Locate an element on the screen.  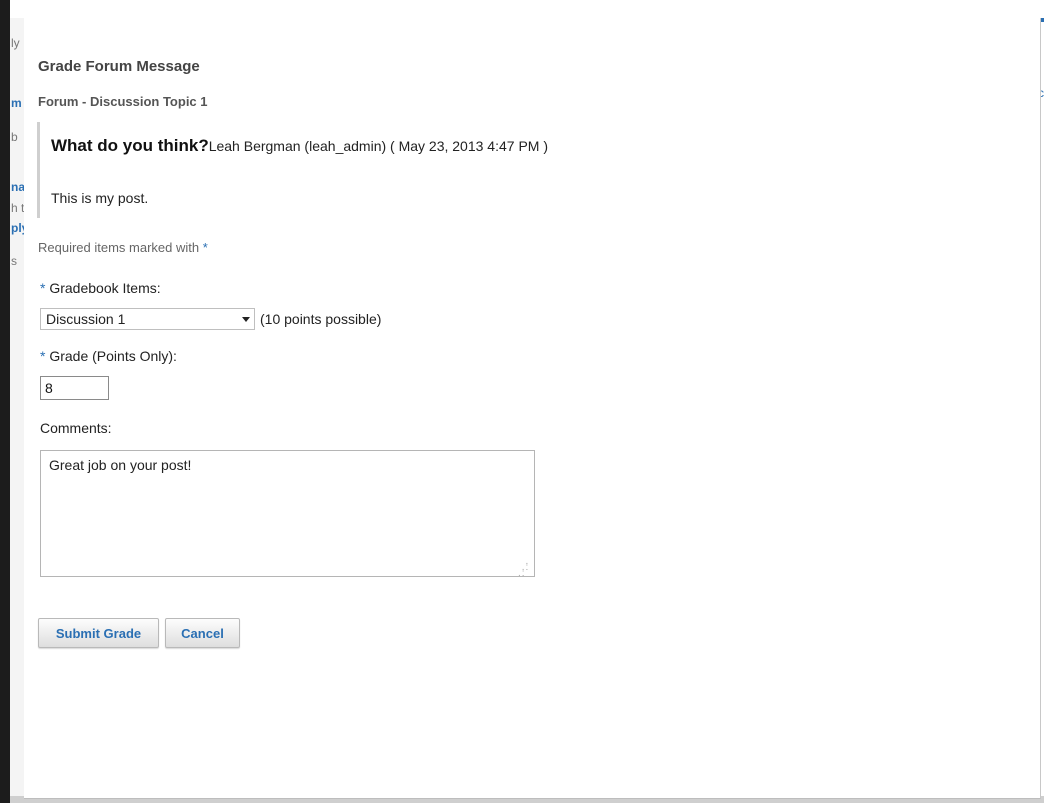
gradebook-items-select: Discussion 1 is located at coordinates (147, 319).